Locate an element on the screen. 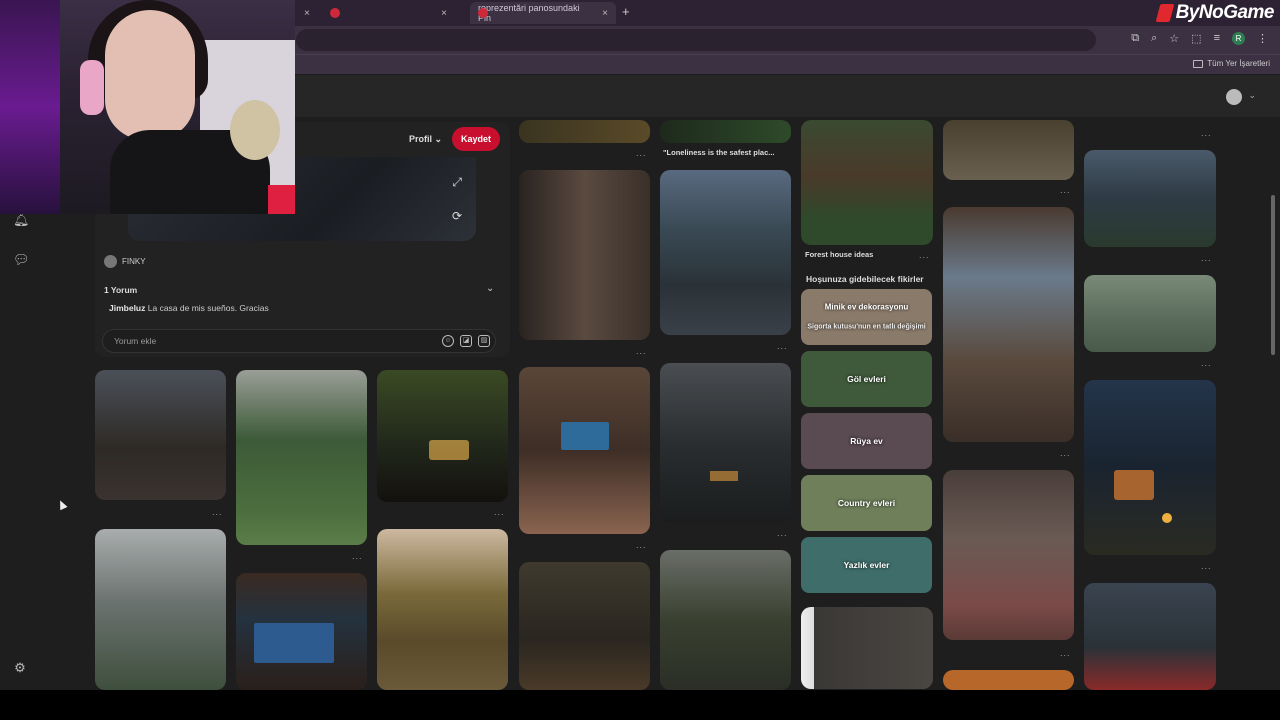 The height and width of the screenshot is (720, 1280). category-label: Minik ev dekorasyonu is located at coordinates (866, 307).